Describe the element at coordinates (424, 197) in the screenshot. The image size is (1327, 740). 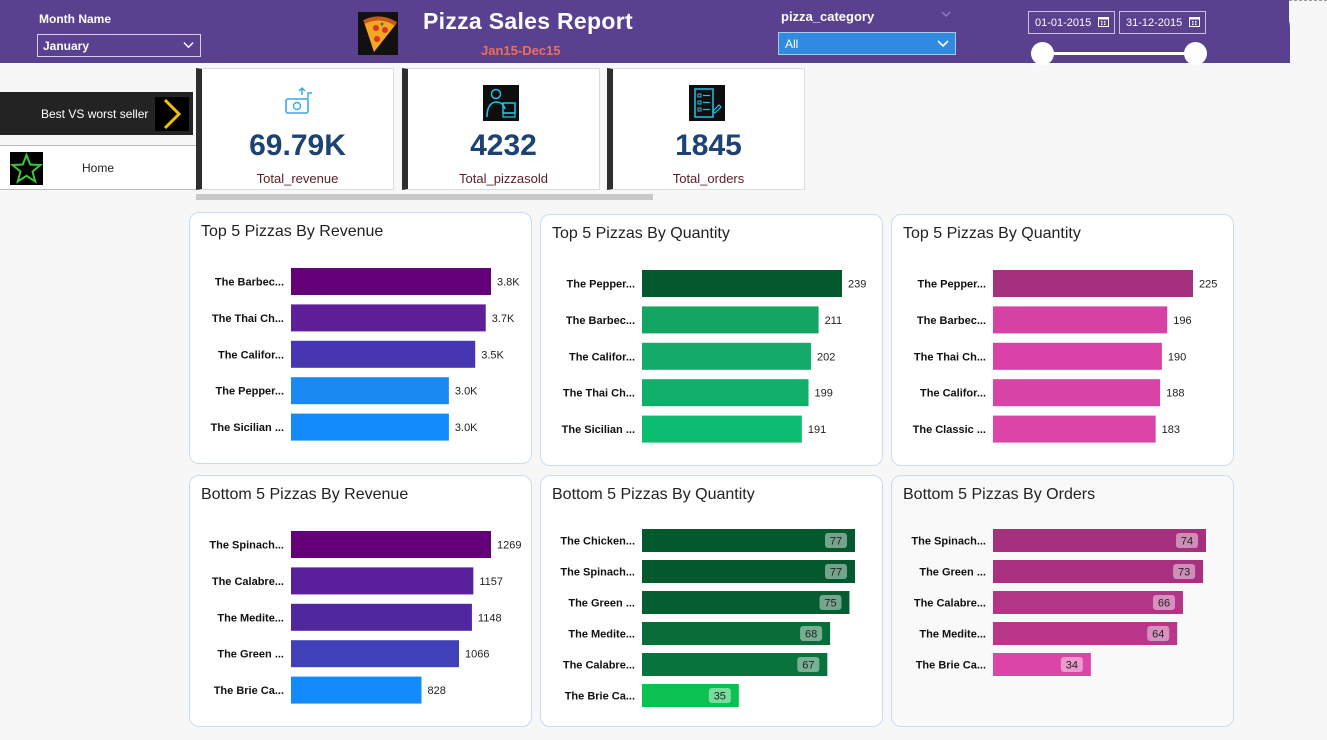
I see `horizontal-scrollbar` at that location.